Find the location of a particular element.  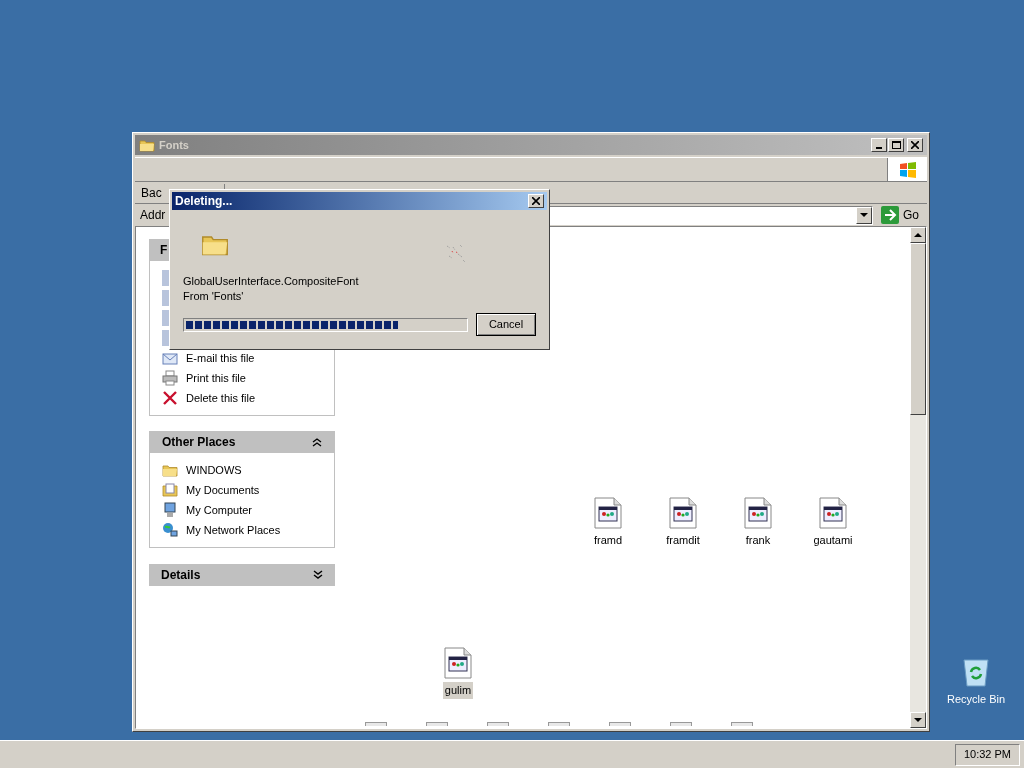

file-name: GlobalUserInterface.CompositeFont is located at coordinates (271, 281).